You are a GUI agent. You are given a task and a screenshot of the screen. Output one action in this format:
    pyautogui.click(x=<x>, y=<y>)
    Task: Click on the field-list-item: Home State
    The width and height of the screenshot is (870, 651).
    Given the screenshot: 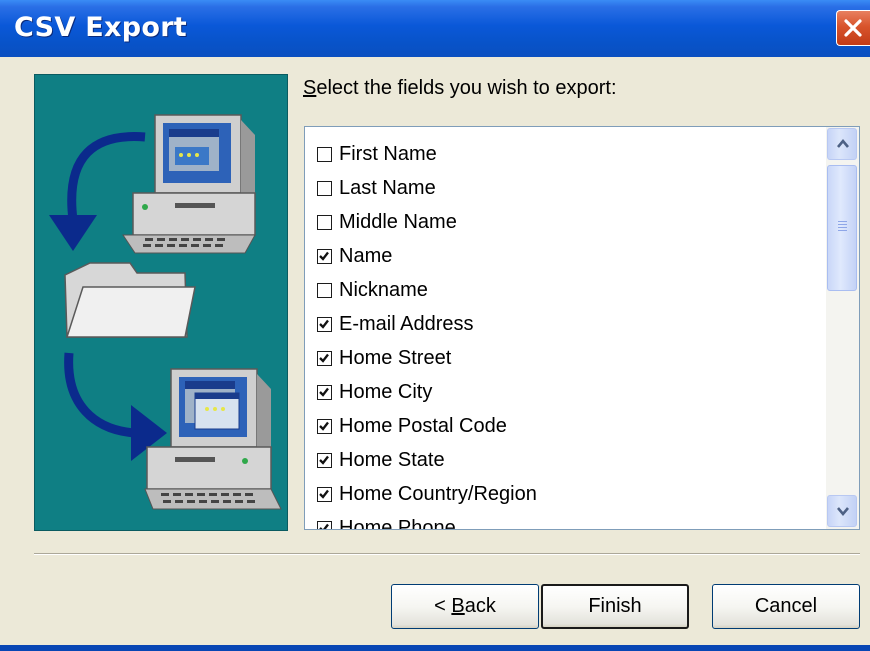 What is the action you would take?
    pyautogui.click(x=381, y=460)
    